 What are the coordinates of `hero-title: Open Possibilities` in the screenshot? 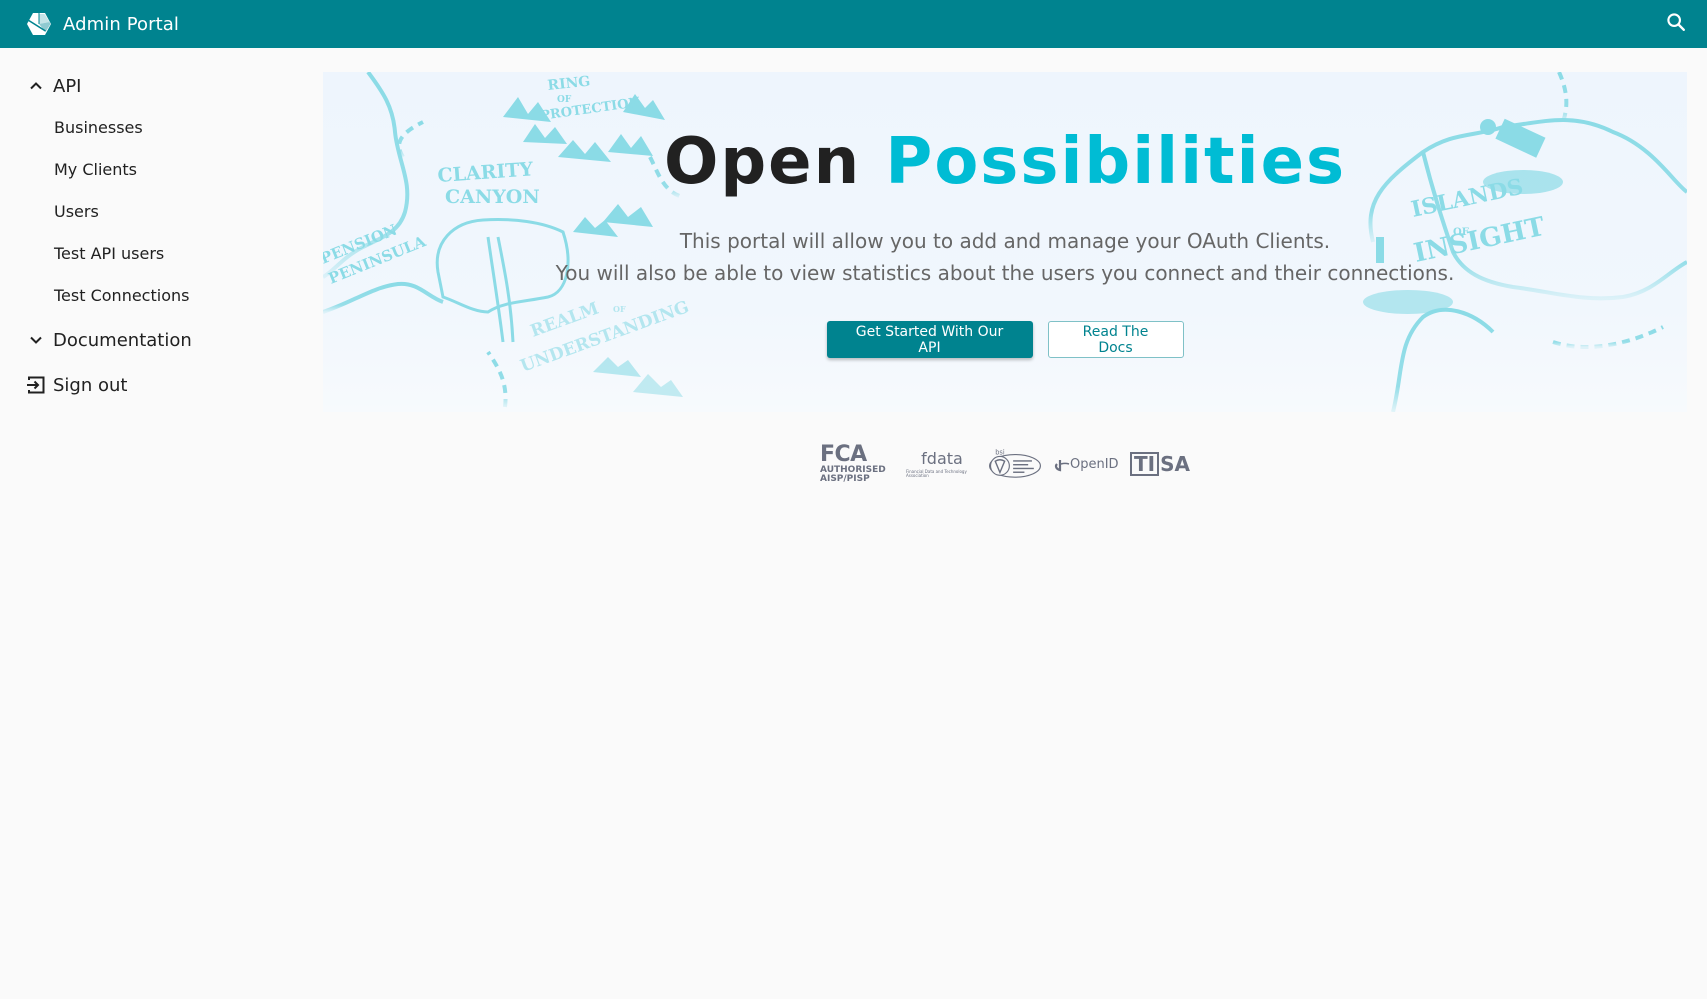 It's located at (1005, 162).